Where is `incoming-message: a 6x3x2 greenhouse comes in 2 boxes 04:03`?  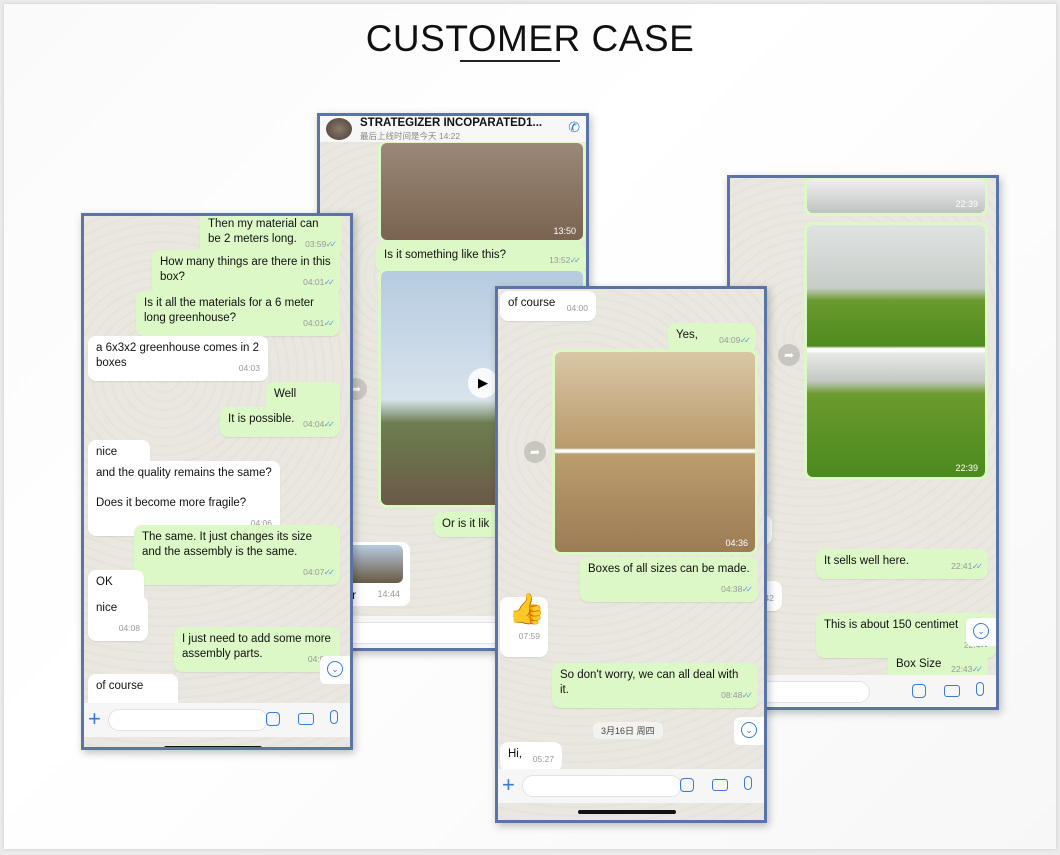 incoming-message: a 6x3x2 greenhouse comes in 2 boxes 04:03 is located at coordinates (178, 358).